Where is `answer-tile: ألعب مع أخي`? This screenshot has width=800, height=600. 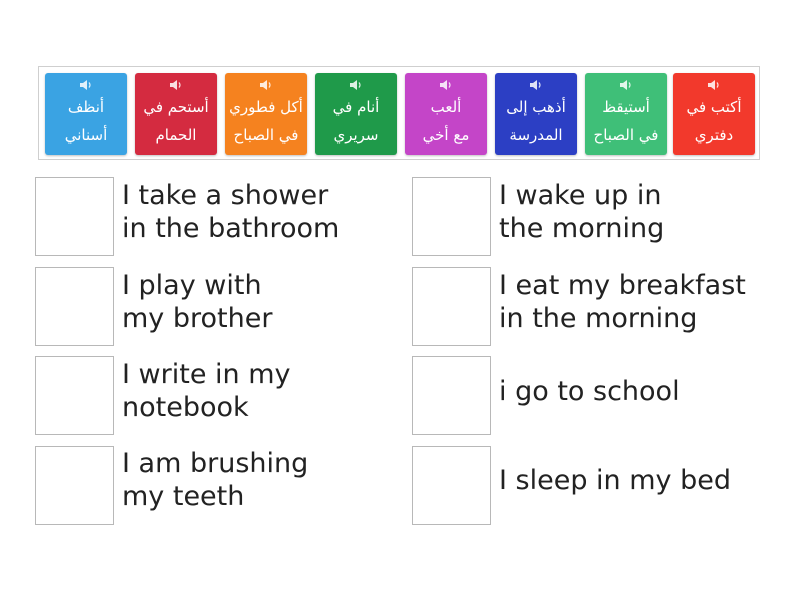
answer-tile: ألعب مع أخي is located at coordinates (446, 114).